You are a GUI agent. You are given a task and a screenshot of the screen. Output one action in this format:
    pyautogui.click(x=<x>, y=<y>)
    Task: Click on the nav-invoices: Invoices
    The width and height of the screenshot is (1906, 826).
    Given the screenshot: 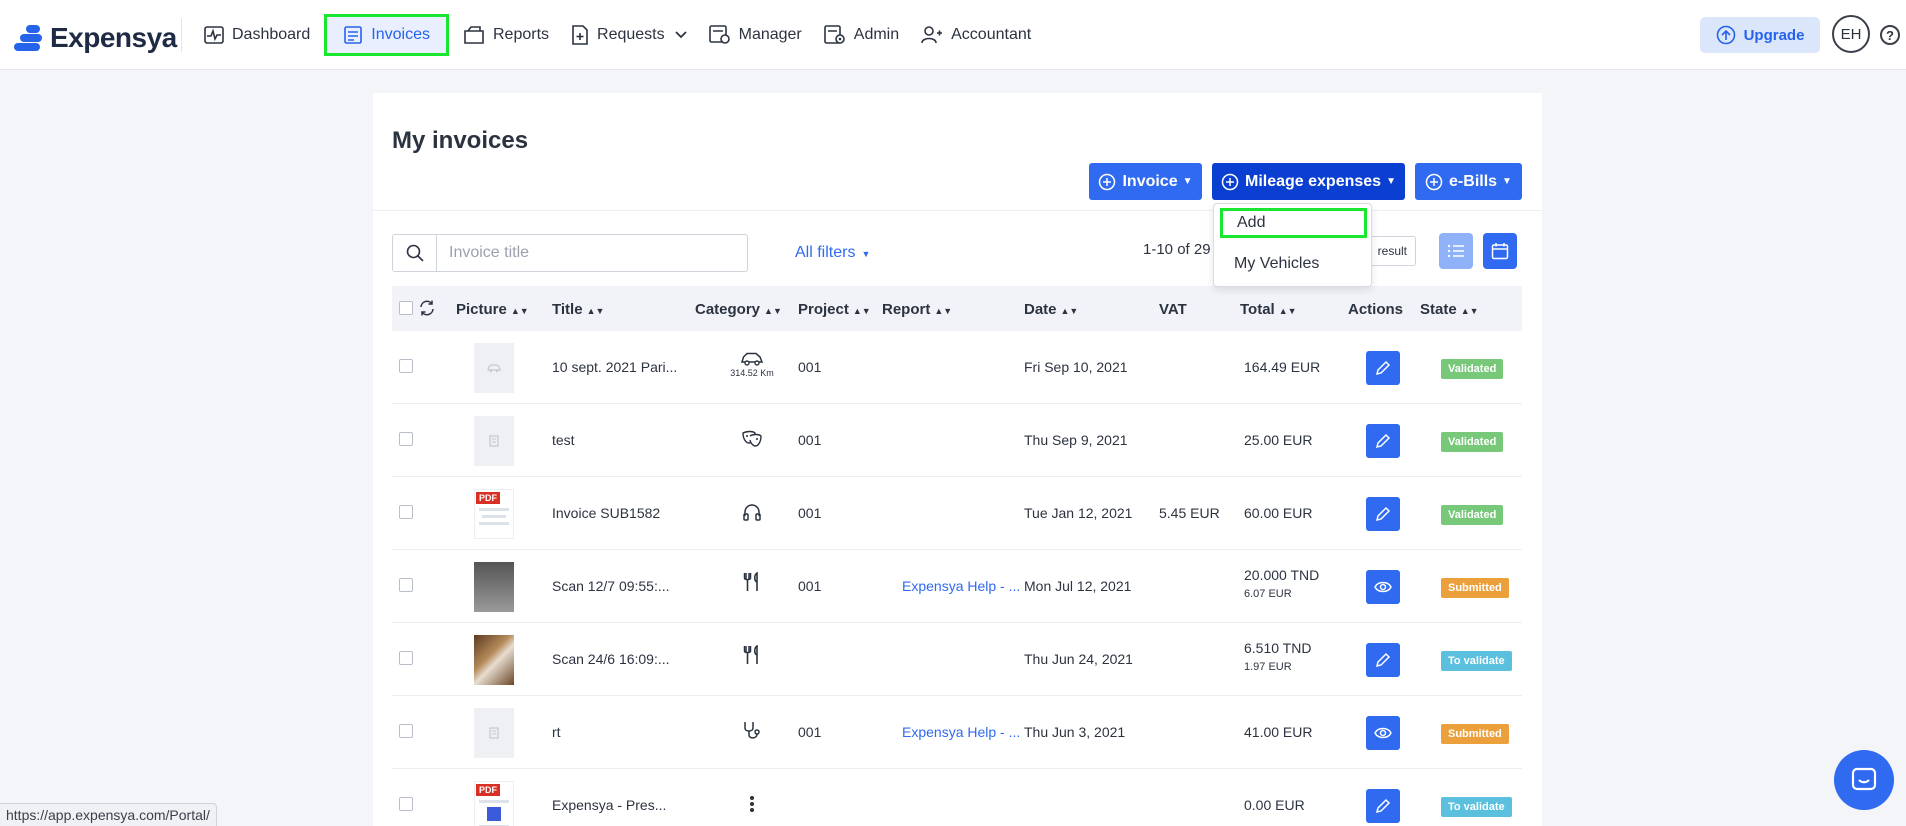 What is the action you would take?
    pyautogui.click(x=386, y=35)
    